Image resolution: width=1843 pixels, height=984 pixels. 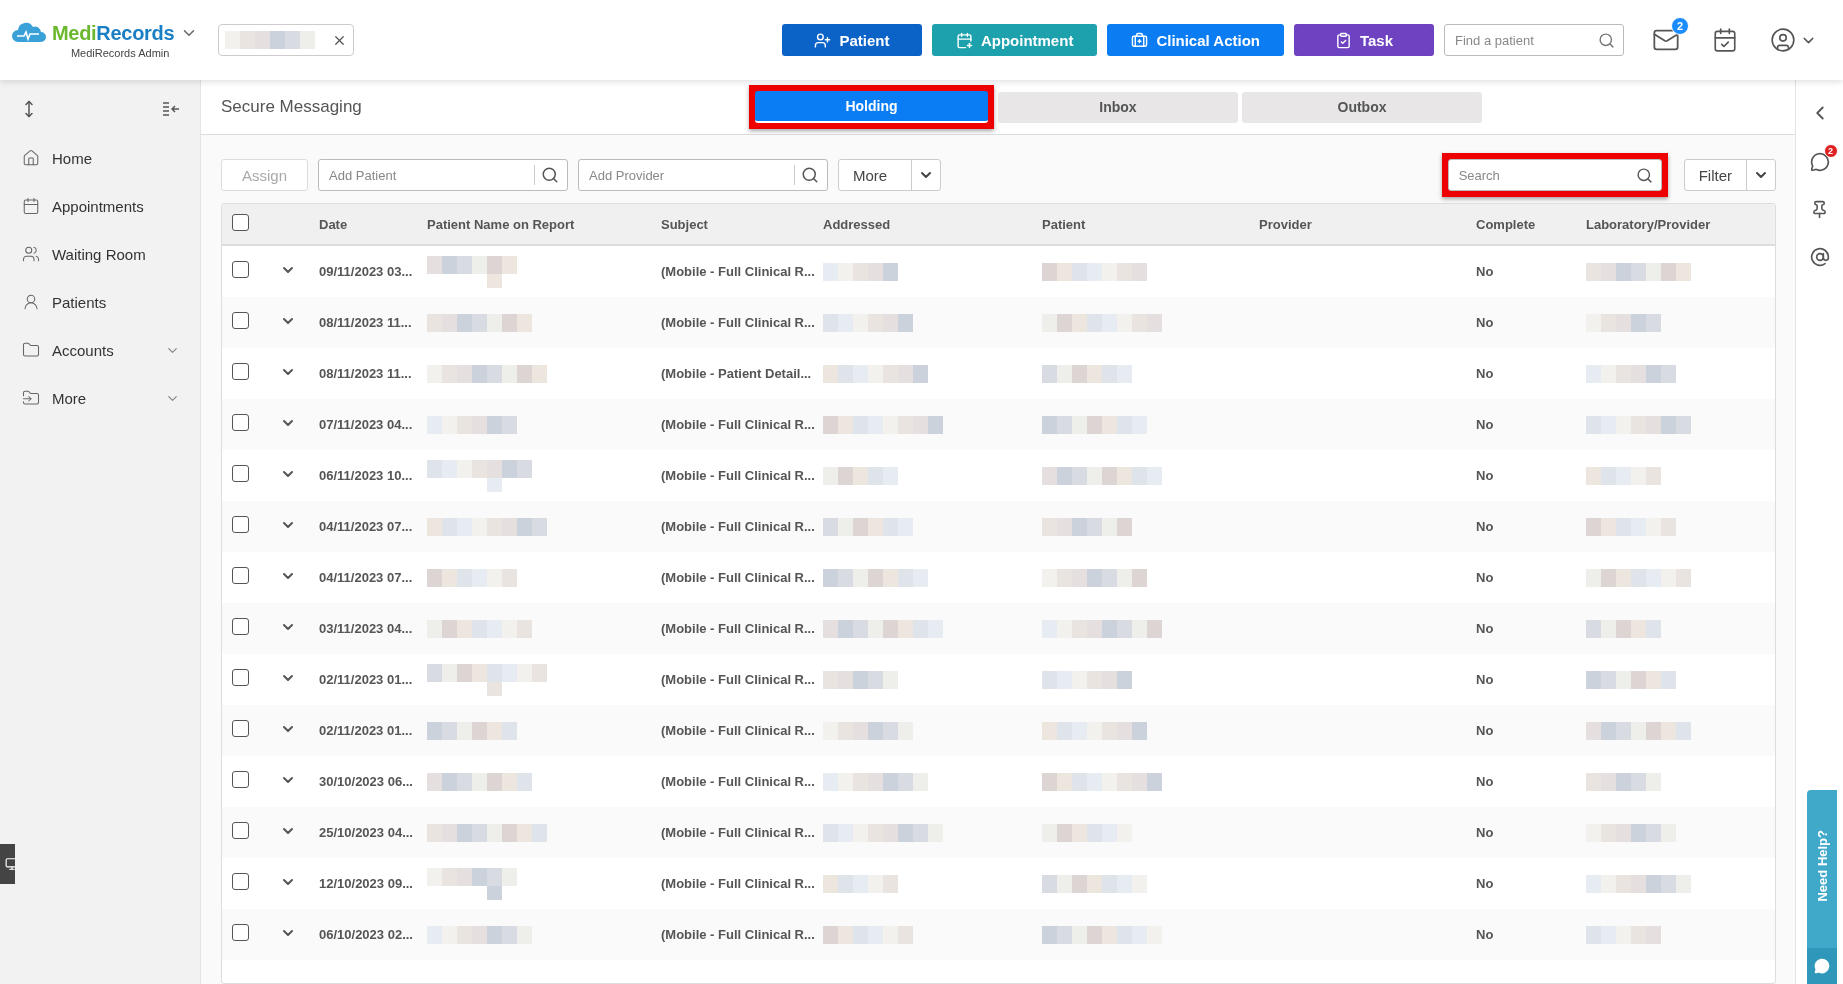 What do you see at coordinates (1140, 40) in the screenshot?
I see `medical-case-icon` at bounding box center [1140, 40].